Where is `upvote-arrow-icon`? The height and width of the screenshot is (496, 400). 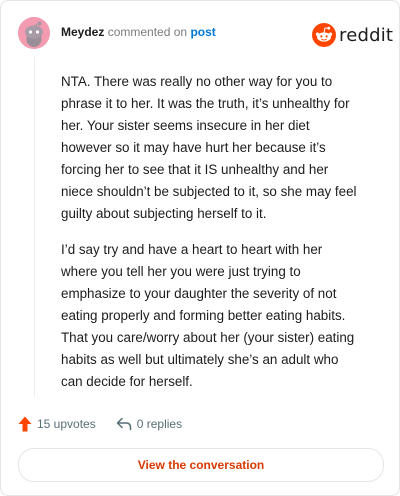
upvote-arrow-icon is located at coordinates (25, 424).